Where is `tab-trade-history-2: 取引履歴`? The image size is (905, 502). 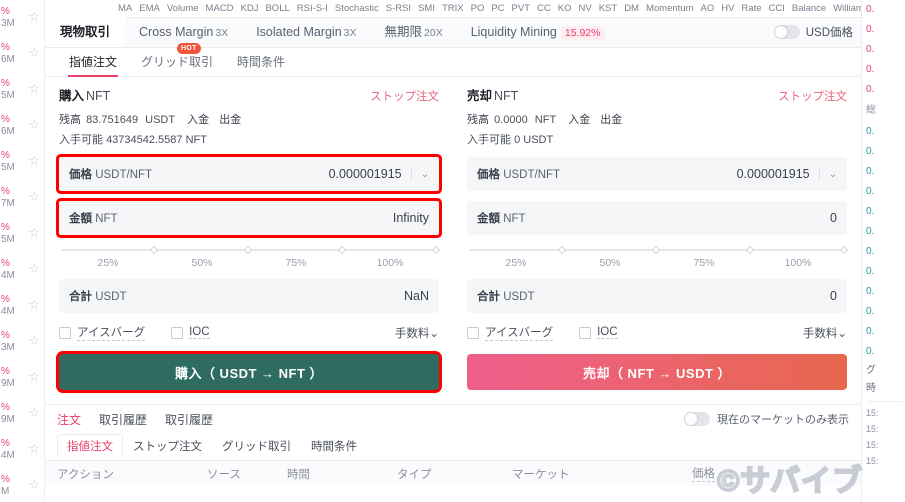
tab-trade-history-2: 取引履歴 is located at coordinates (189, 419).